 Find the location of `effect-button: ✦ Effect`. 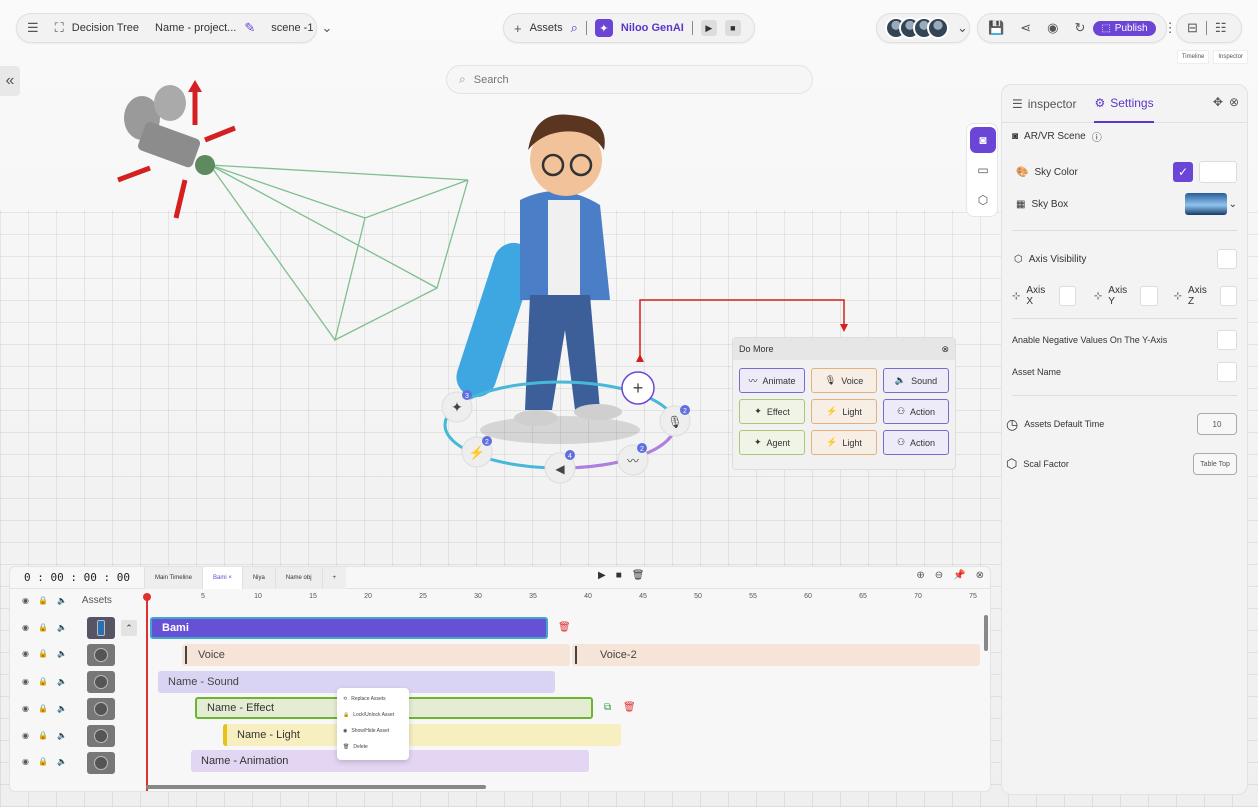

effect-button: ✦ Effect is located at coordinates (772, 411).